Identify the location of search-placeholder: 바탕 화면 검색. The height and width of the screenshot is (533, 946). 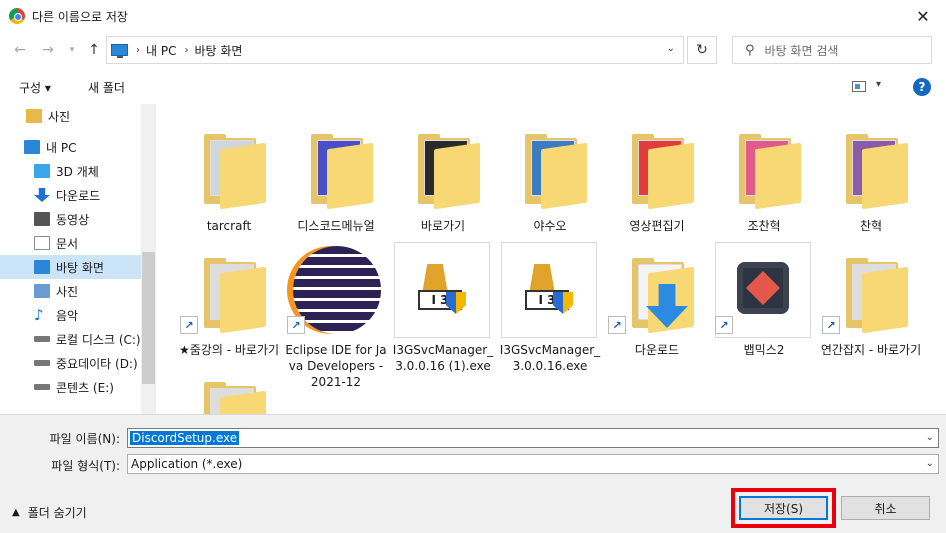
(801, 50).